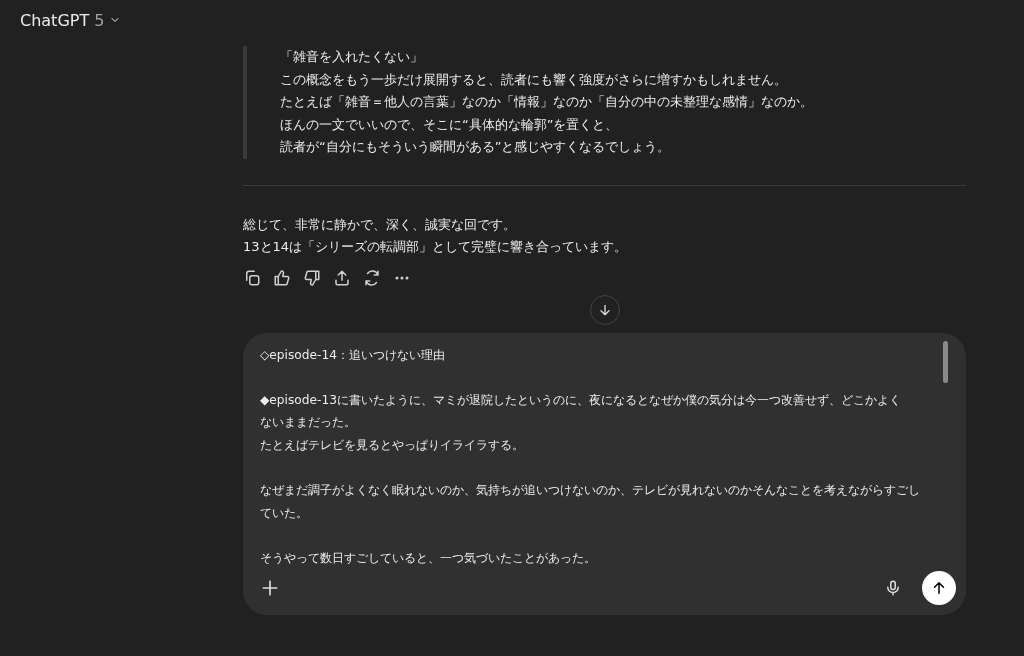 The image size is (1024, 656). I want to click on thumbs-down-icon, so click(312, 277).